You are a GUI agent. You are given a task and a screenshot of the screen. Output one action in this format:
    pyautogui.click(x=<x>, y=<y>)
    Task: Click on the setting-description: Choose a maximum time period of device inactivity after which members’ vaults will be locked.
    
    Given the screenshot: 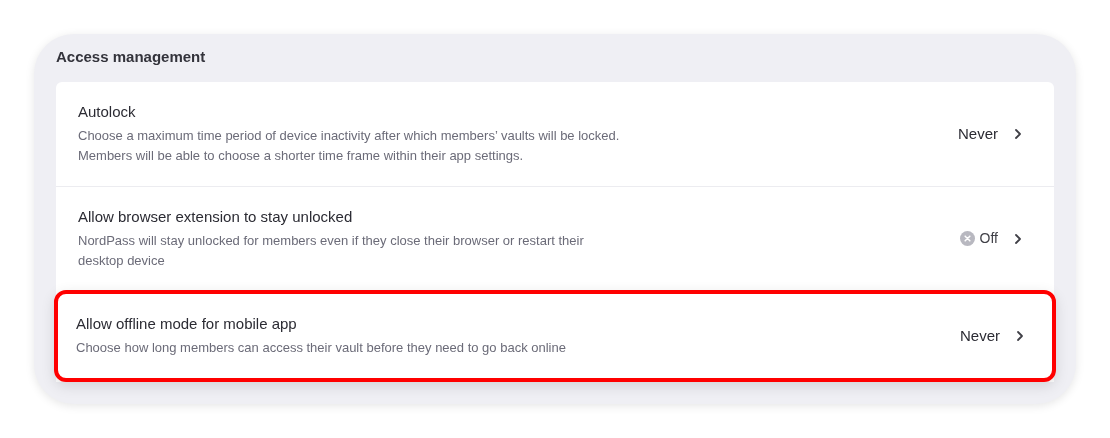 What is the action you would take?
    pyautogui.click(x=349, y=136)
    